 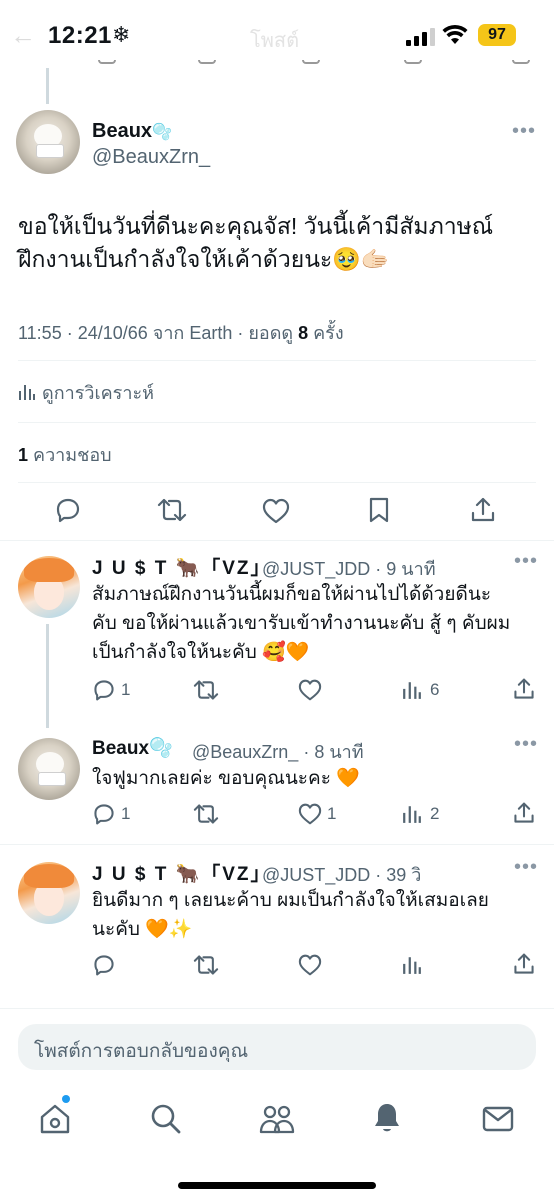 I want to click on reply-compose-input: โพสต์การตอบกลับของคุณ, so click(x=277, y=1047).